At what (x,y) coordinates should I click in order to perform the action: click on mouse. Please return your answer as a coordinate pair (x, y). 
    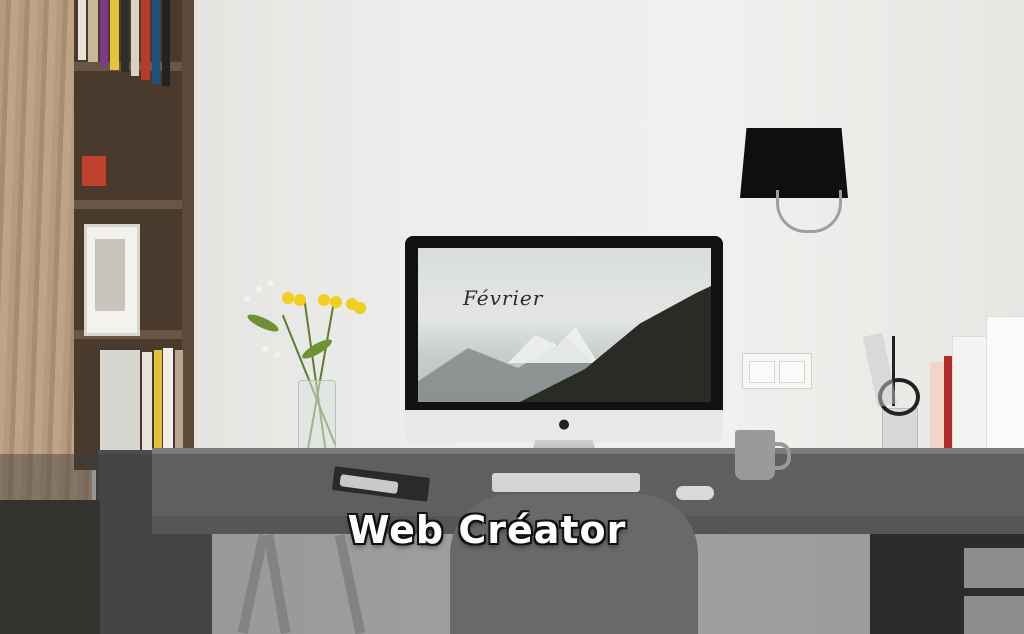
    Looking at the image, I should click on (695, 493).